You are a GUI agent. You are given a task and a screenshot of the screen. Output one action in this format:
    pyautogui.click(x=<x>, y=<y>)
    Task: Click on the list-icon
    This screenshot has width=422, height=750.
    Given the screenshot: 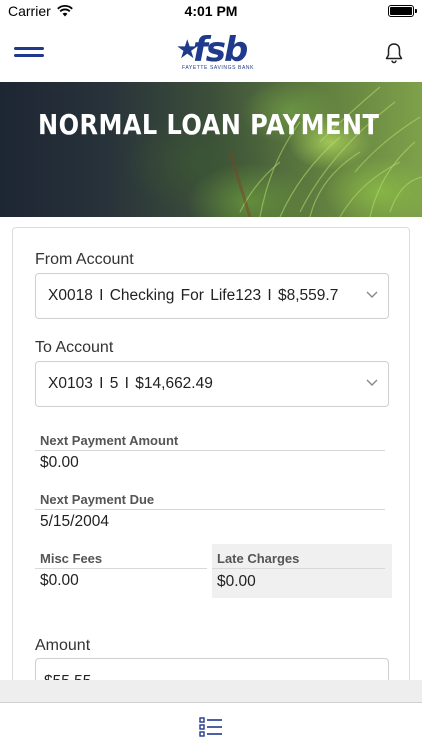 What is the action you would take?
    pyautogui.click(x=211, y=727)
    